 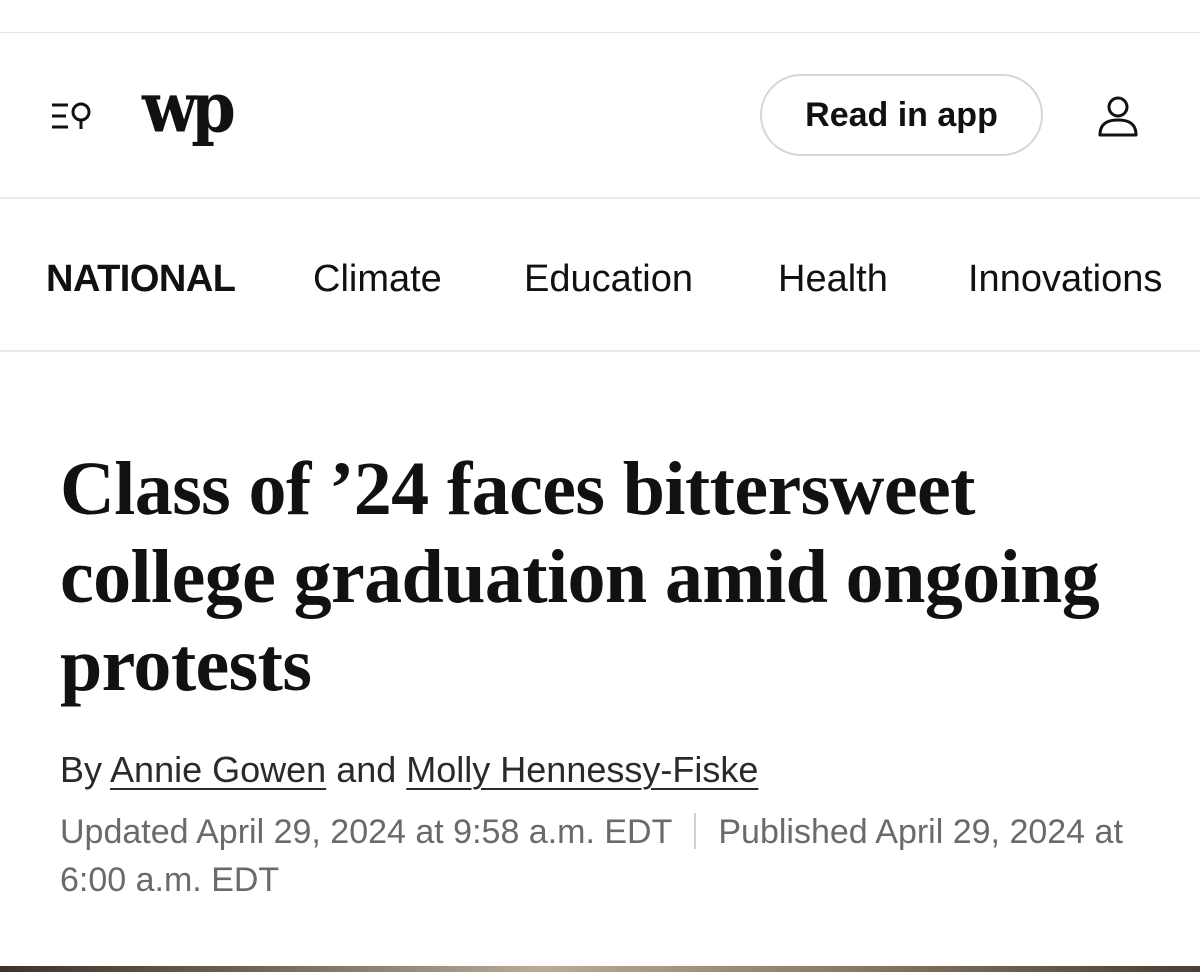 I want to click on byline-prefix: By, so click(x=81, y=769).